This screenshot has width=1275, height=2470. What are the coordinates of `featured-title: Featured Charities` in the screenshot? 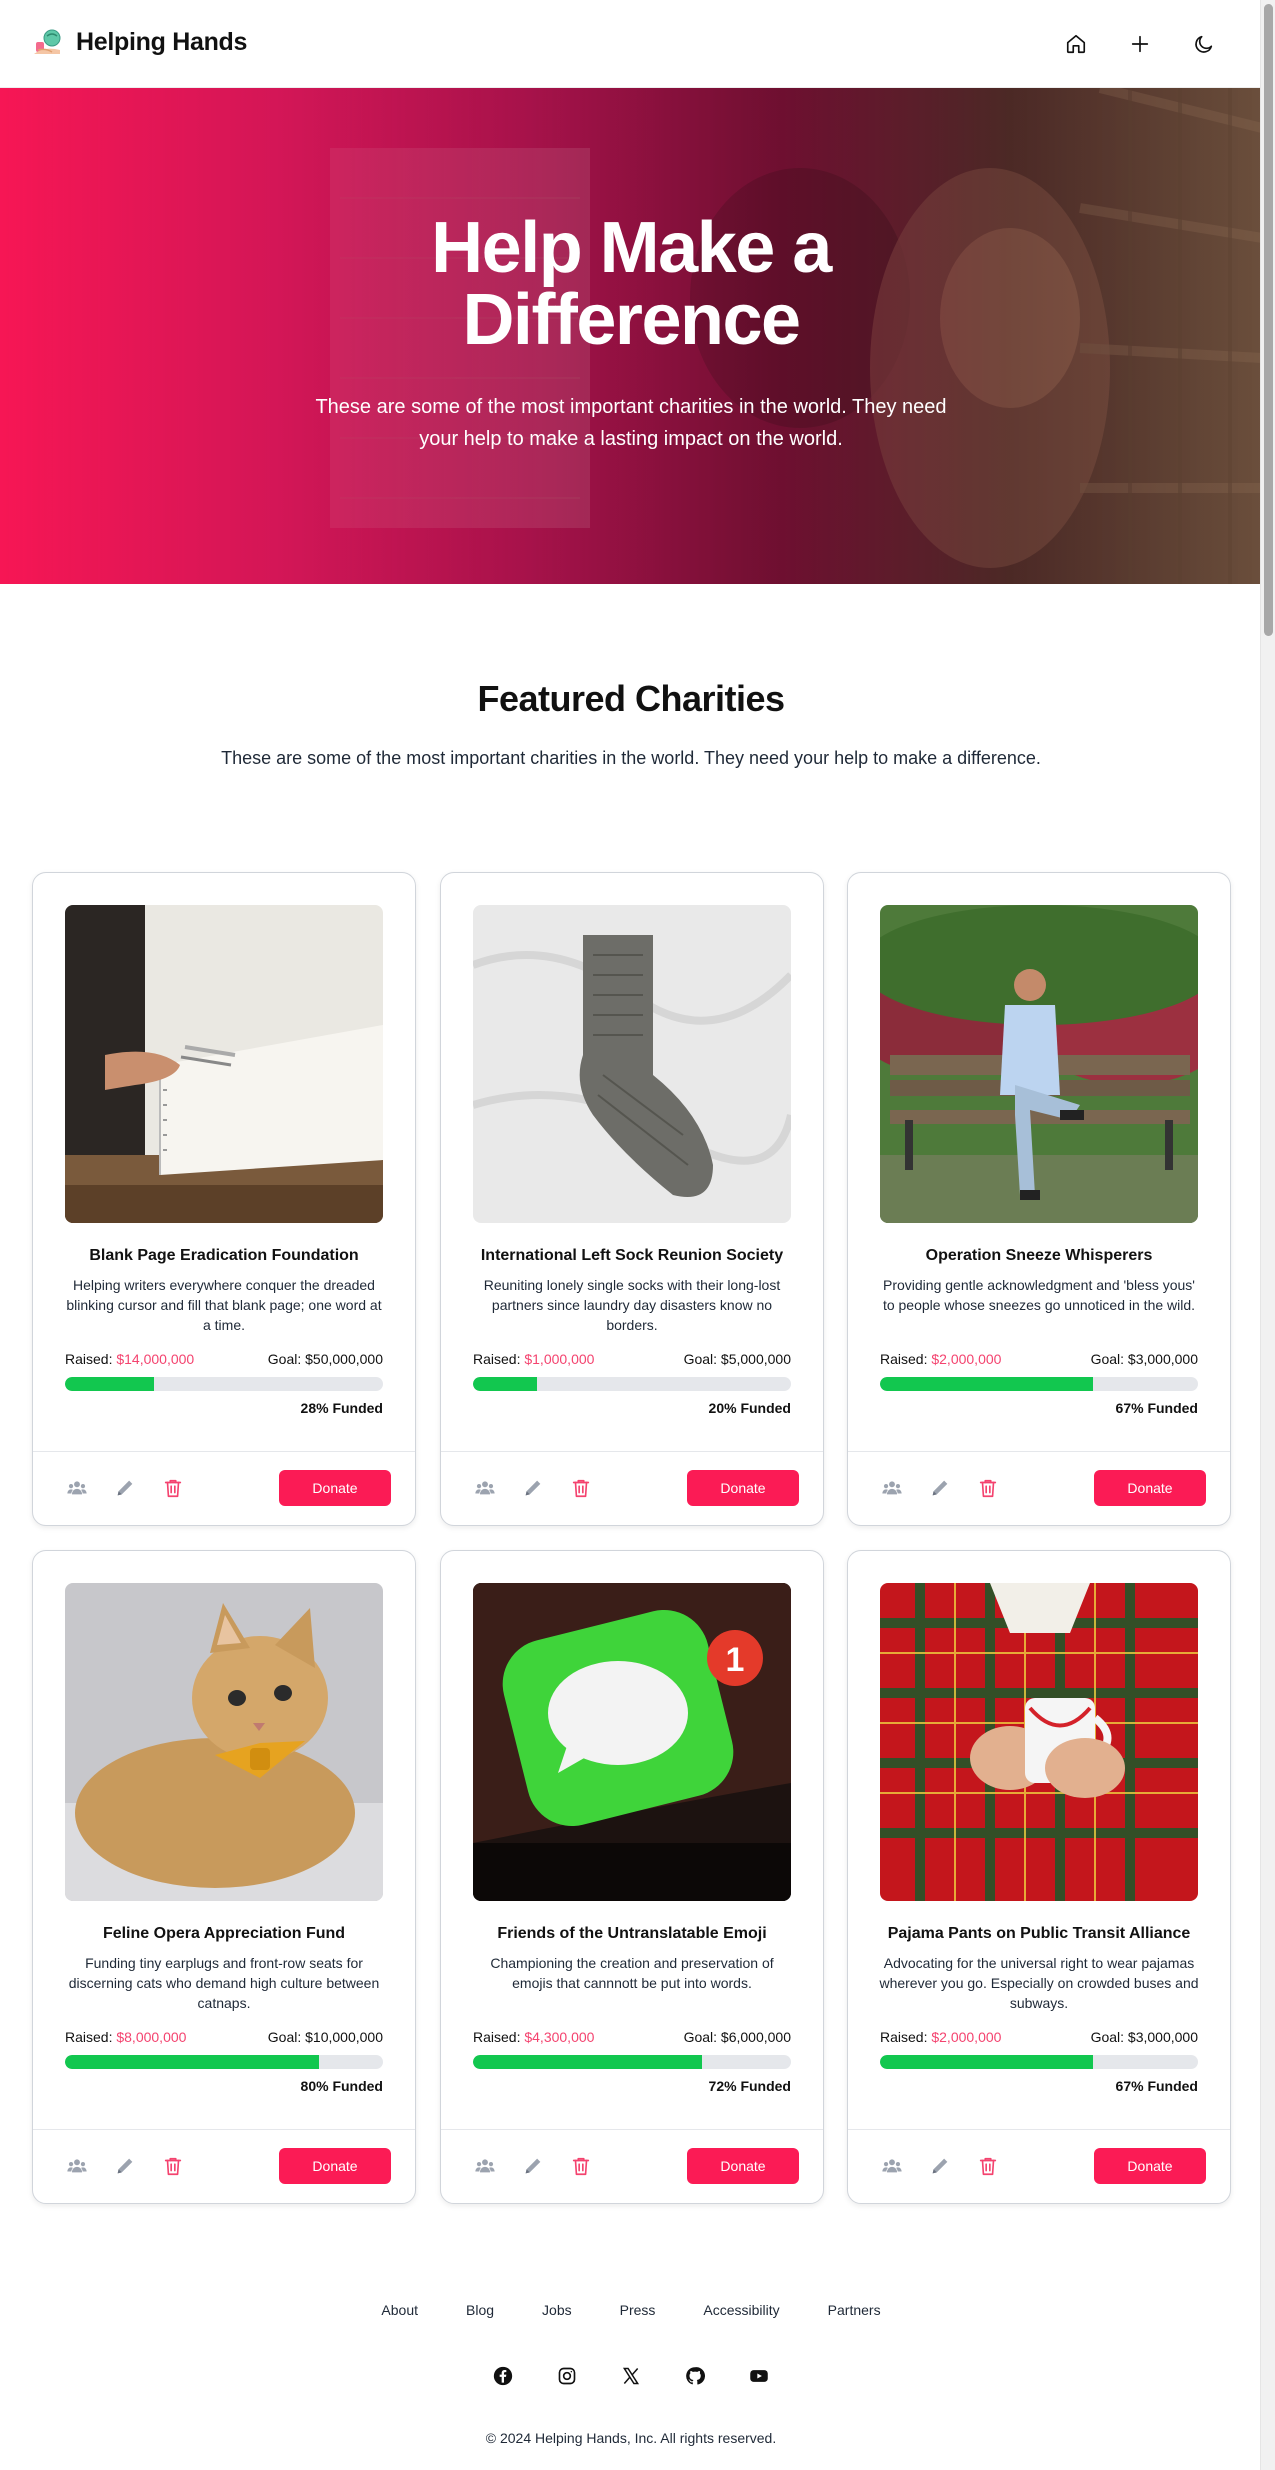 It's located at (631, 698).